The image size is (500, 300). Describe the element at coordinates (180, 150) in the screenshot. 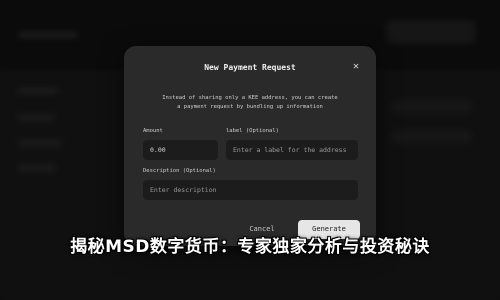

I see `amount-input: 0.00` at that location.